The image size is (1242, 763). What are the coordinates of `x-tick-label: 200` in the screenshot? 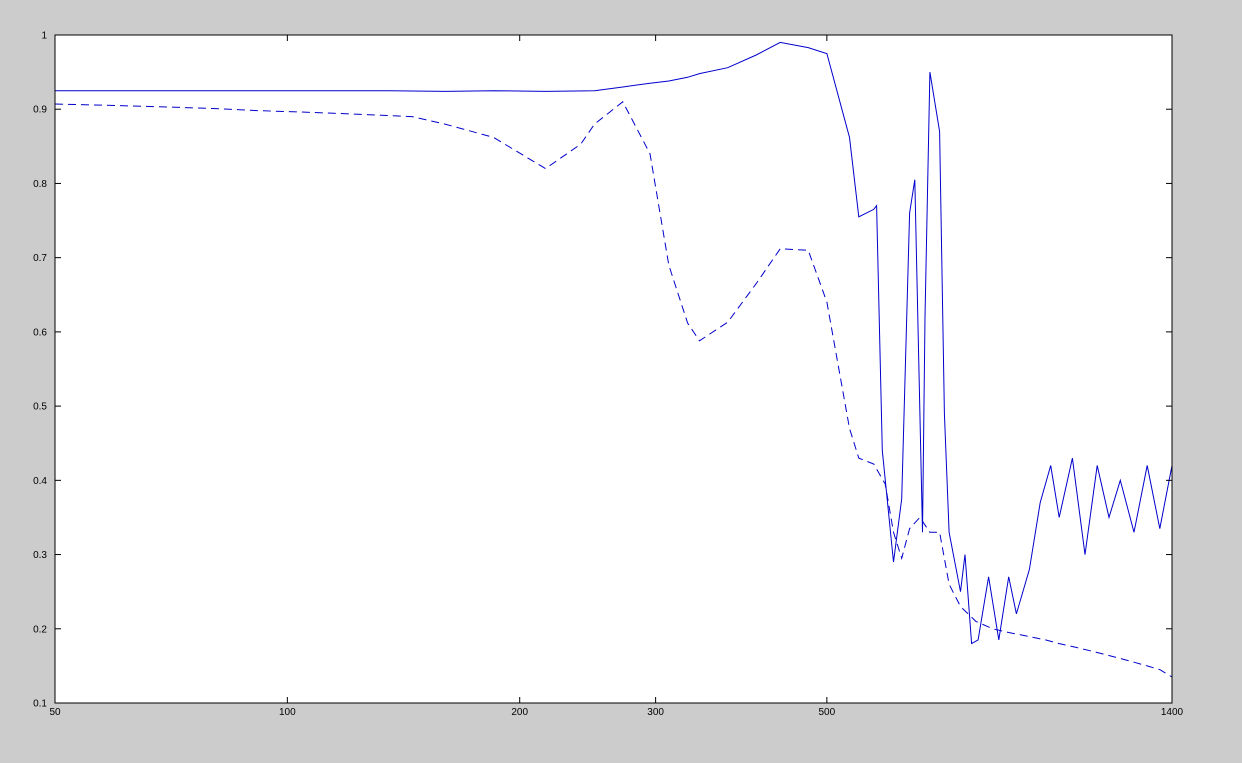 It's located at (519, 712).